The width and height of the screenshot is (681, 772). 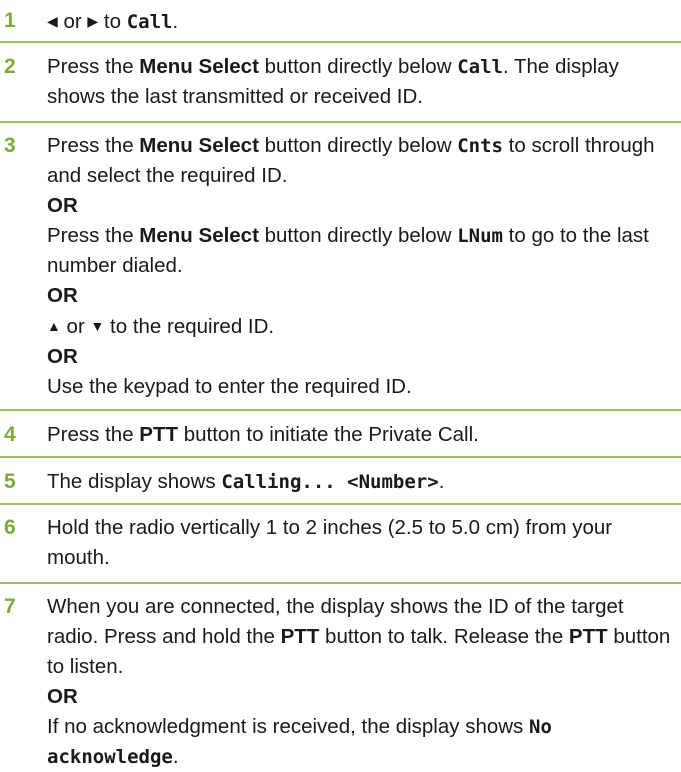 What do you see at coordinates (10, 527) in the screenshot?
I see `step-number: 6` at bounding box center [10, 527].